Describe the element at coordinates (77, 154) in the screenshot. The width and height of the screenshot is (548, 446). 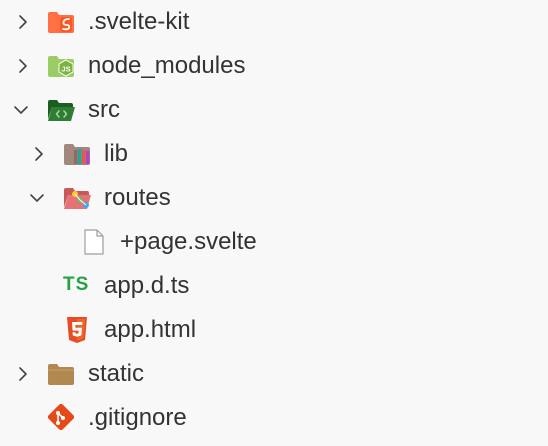
I see `lib-folder-icon` at that location.